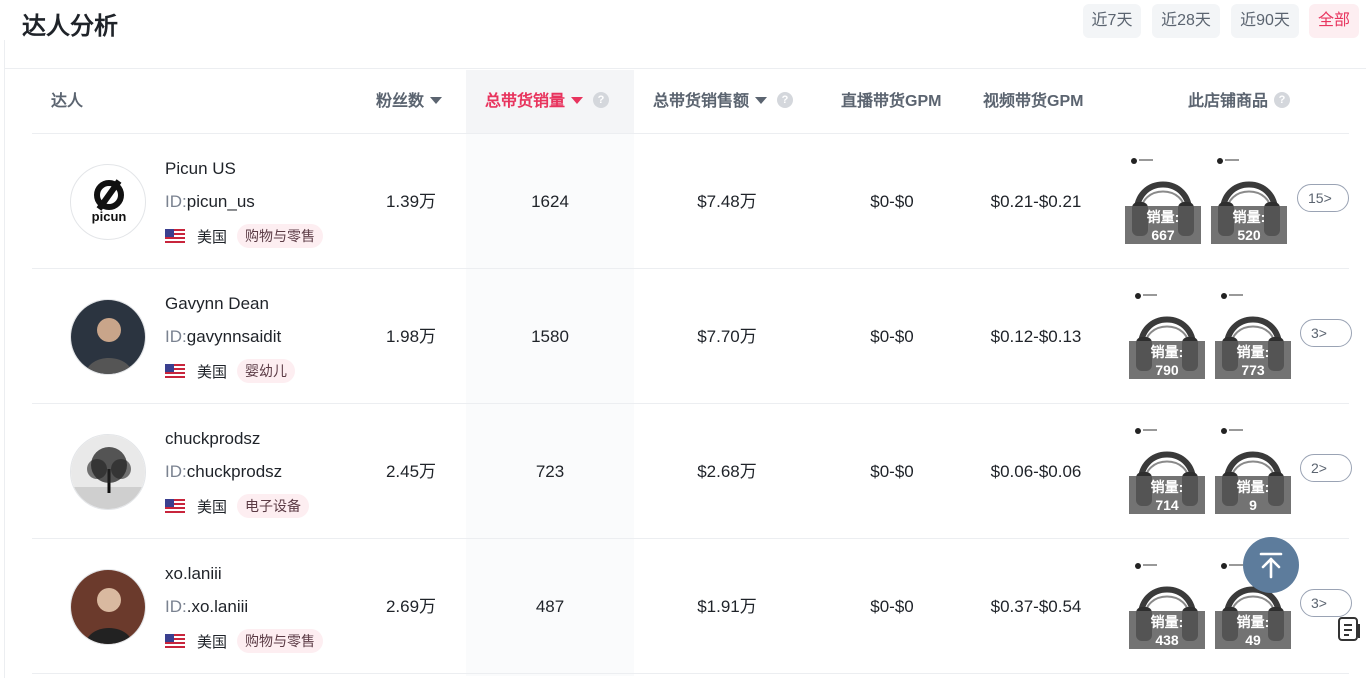 The height and width of the screenshot is (678, 1366). I want to click on creator-name: chuckprodsz, so click(212, 439).